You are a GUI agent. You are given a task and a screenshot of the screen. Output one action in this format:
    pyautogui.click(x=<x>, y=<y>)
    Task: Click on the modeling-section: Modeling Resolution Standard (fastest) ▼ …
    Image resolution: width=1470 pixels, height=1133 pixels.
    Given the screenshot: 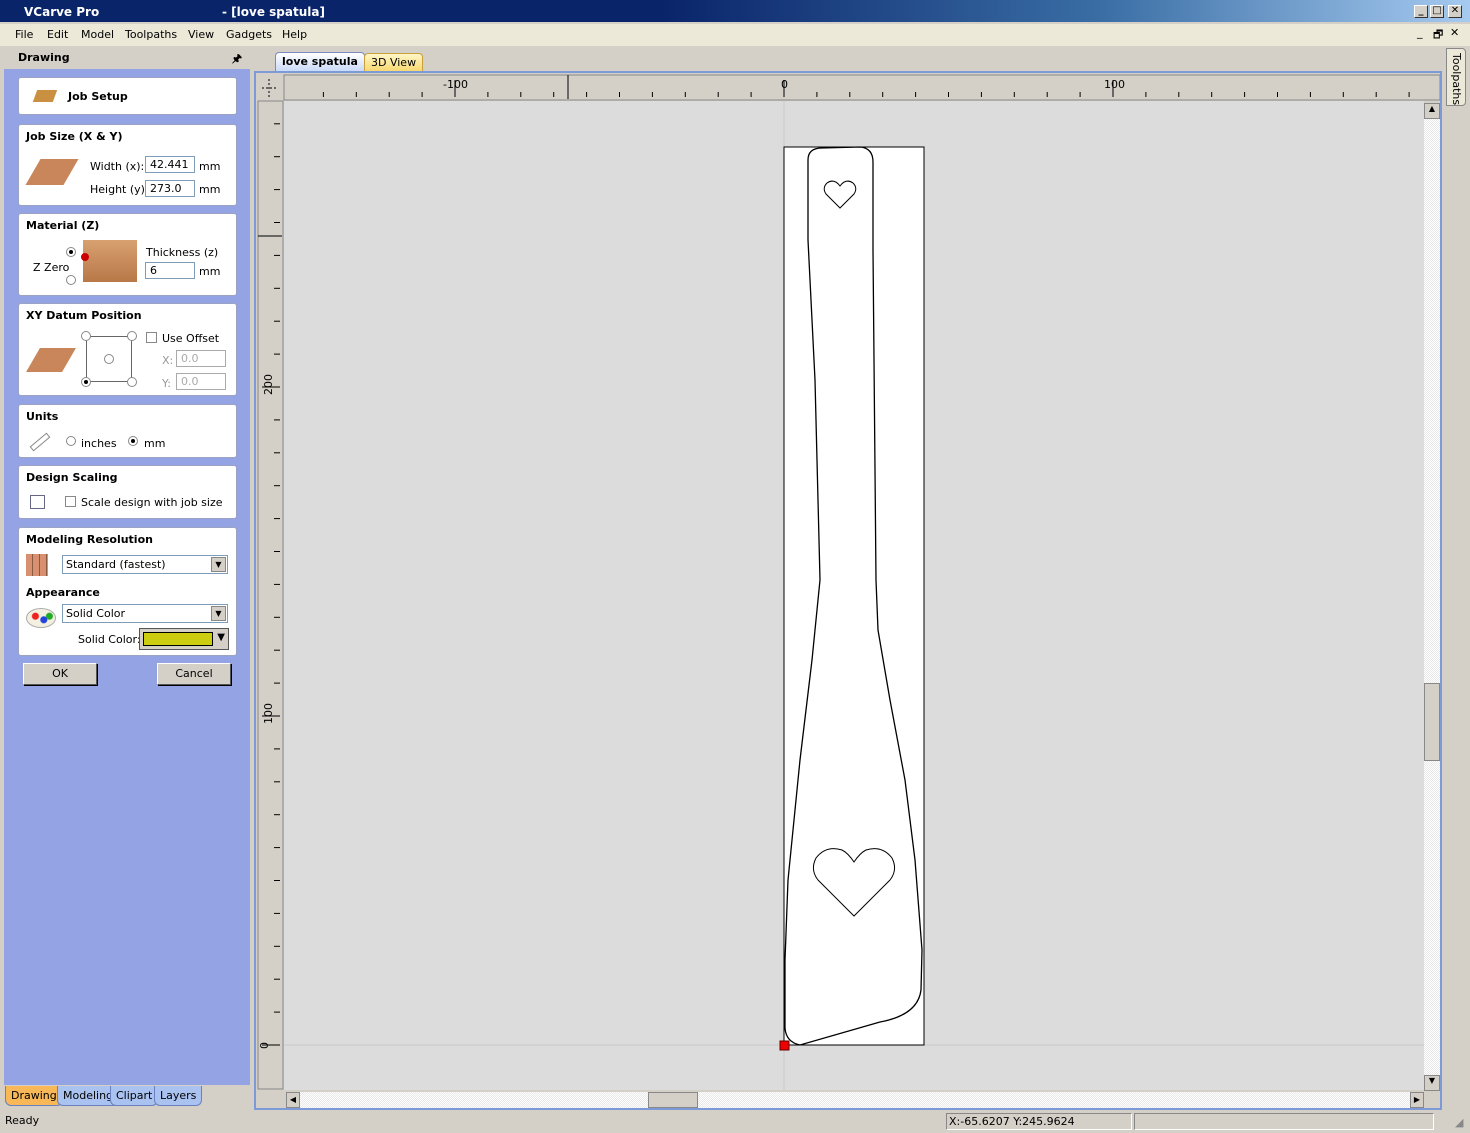 What is the action you would take?
    pyautogui.click(x=127, y=591)
    